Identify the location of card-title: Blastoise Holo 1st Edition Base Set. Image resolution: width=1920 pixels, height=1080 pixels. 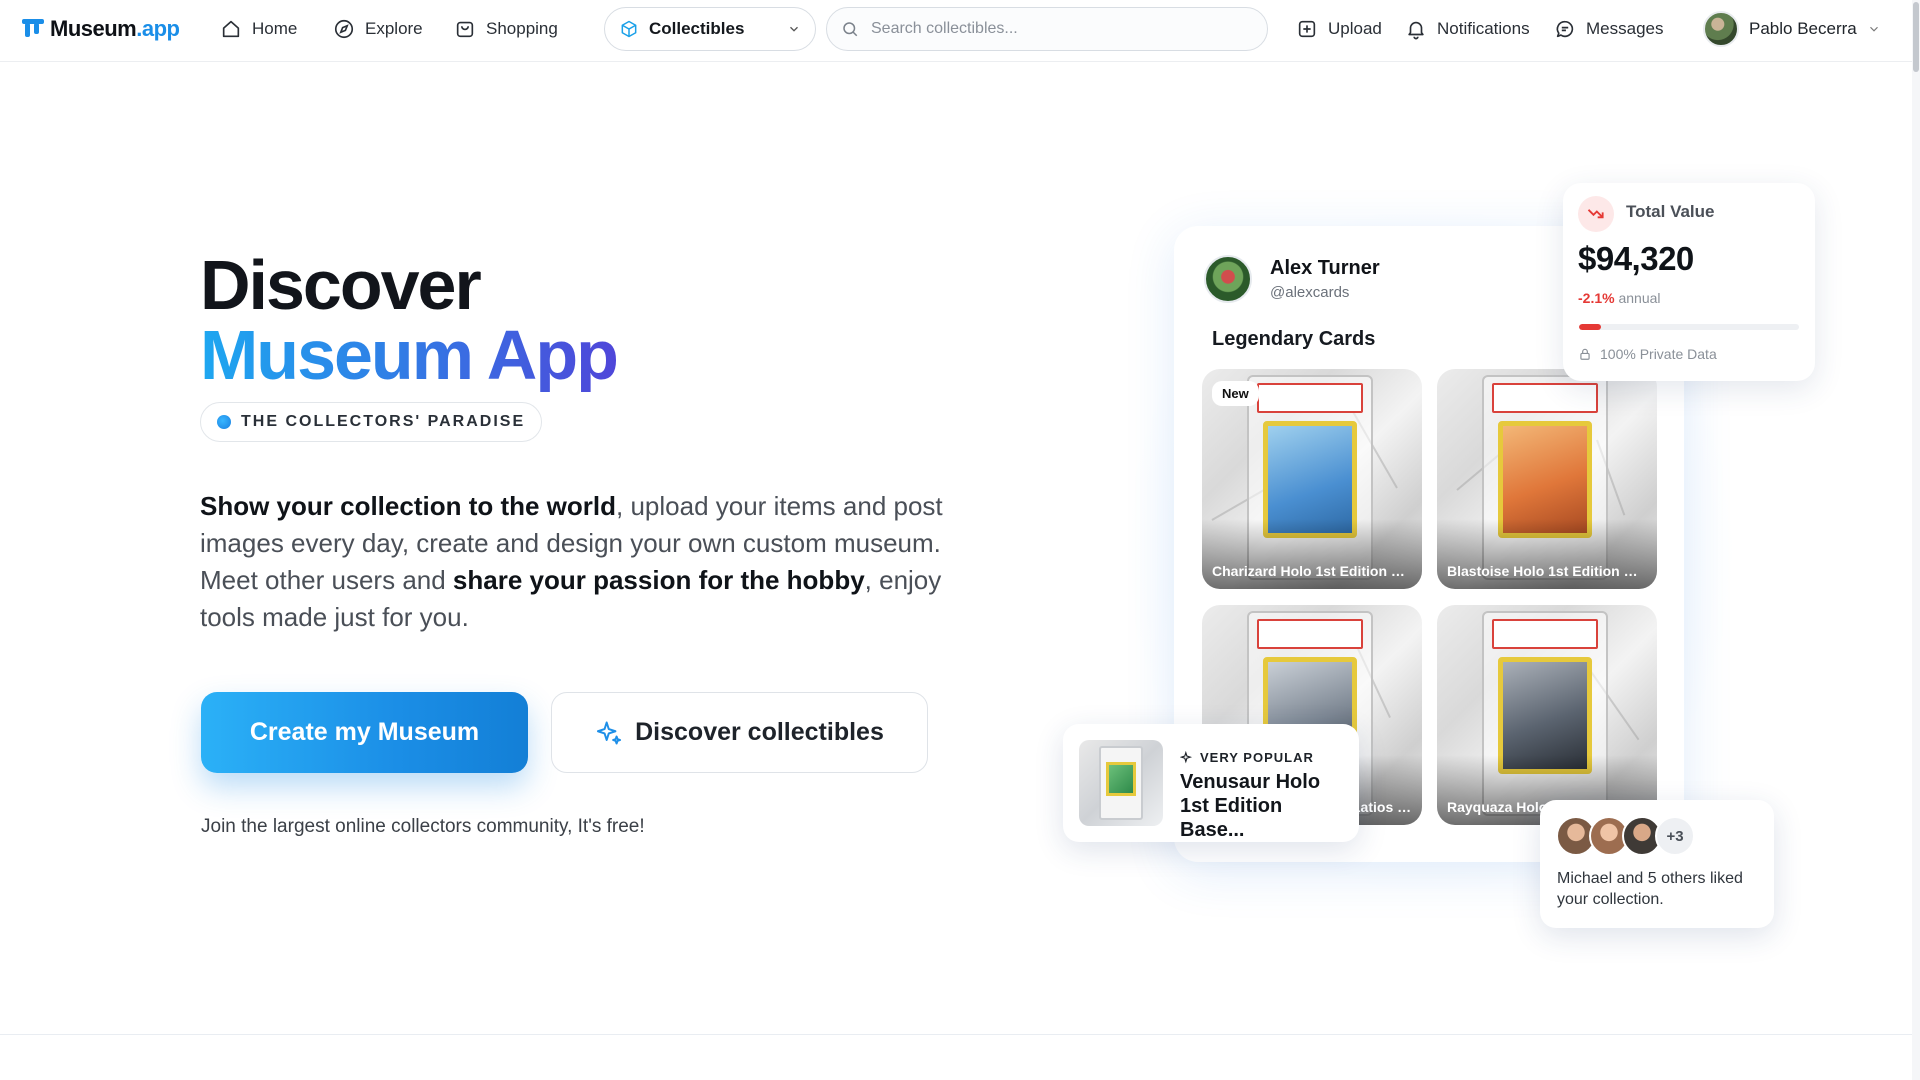
(1547, 571).